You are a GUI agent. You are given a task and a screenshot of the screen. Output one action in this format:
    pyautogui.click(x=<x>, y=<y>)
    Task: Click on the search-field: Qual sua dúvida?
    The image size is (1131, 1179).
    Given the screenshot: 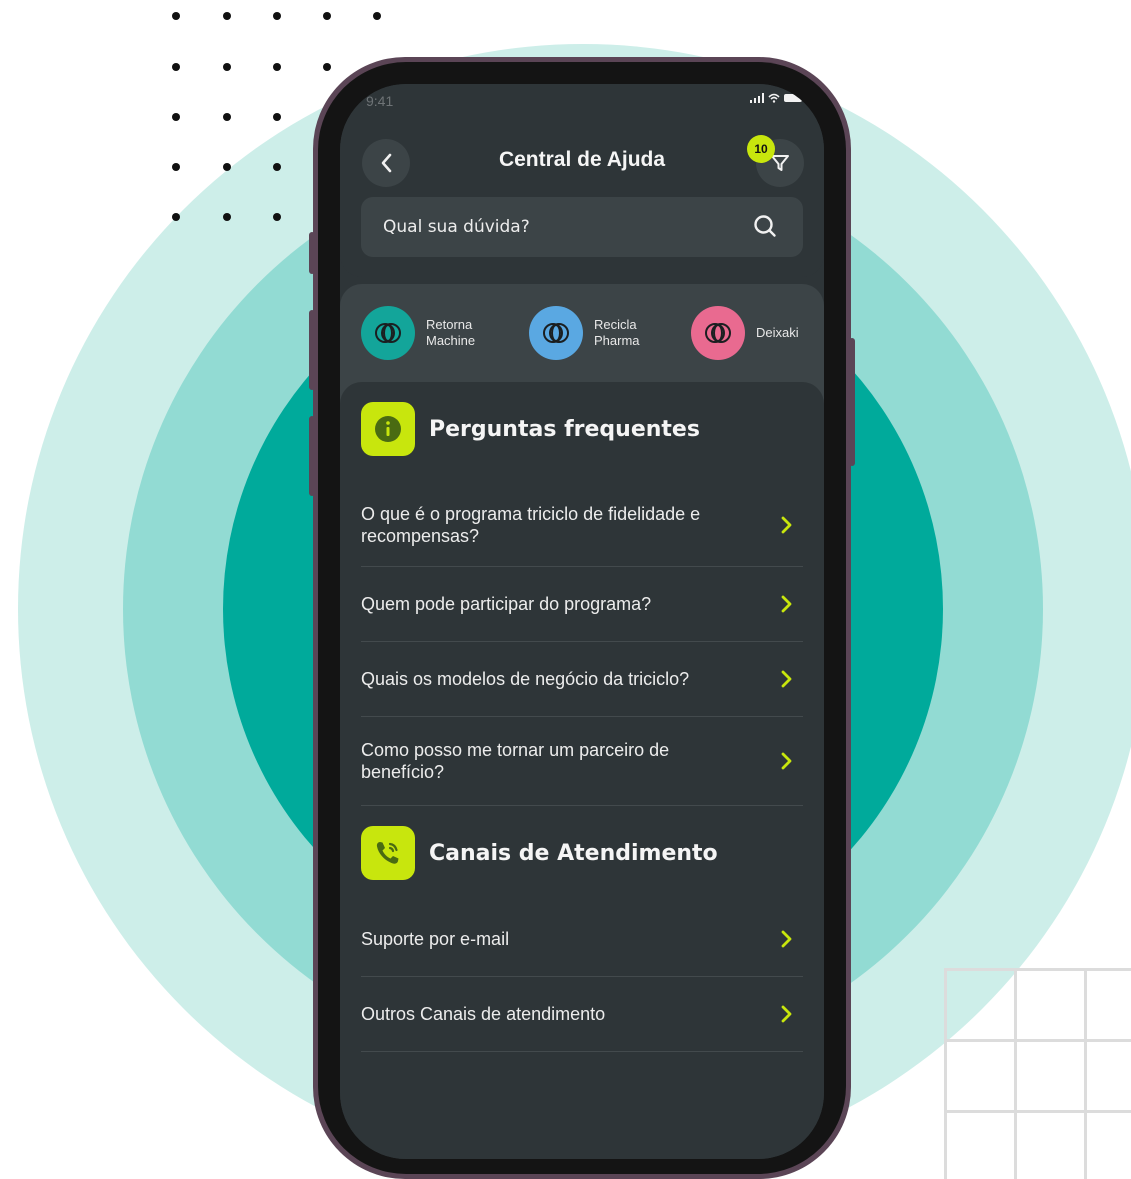 What is the action you would take?
    pyautogui.click(x=582, y=227)
    